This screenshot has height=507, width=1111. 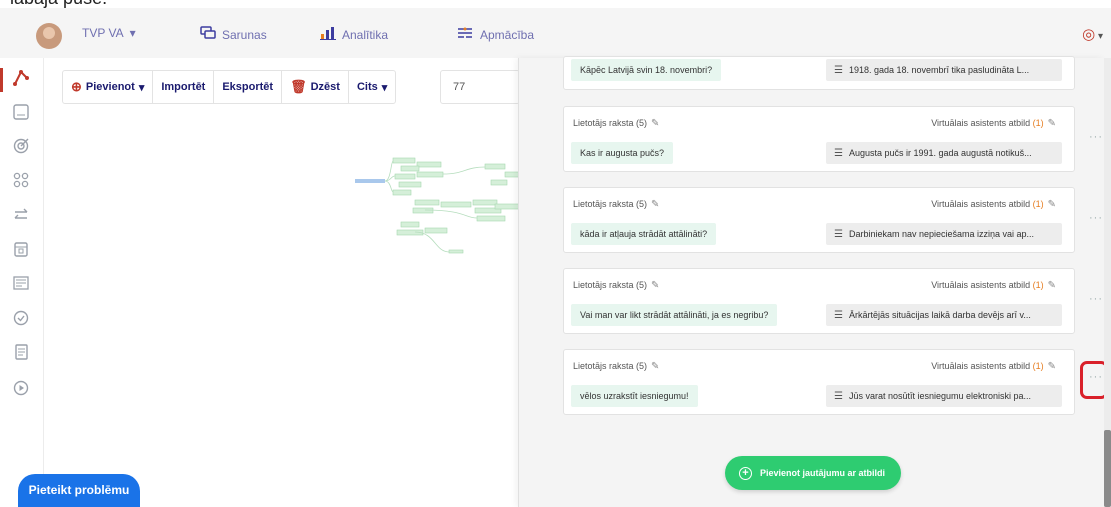 What do you see at coordinates (634, 396) in the screenshot?
I see `question-box: vēlos uzrakstīt iesniegumu!` at bounding box center [634, 396].